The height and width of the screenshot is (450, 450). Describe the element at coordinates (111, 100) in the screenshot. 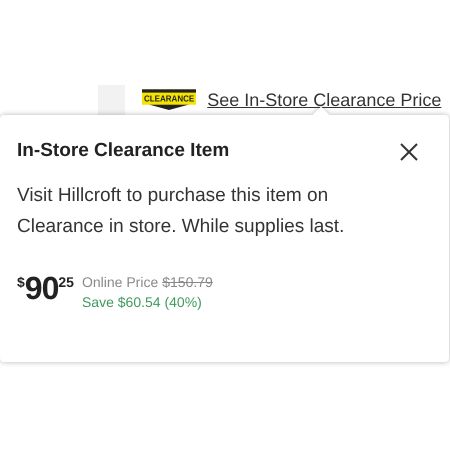

I see `thumbnail-placeholder` at that location.